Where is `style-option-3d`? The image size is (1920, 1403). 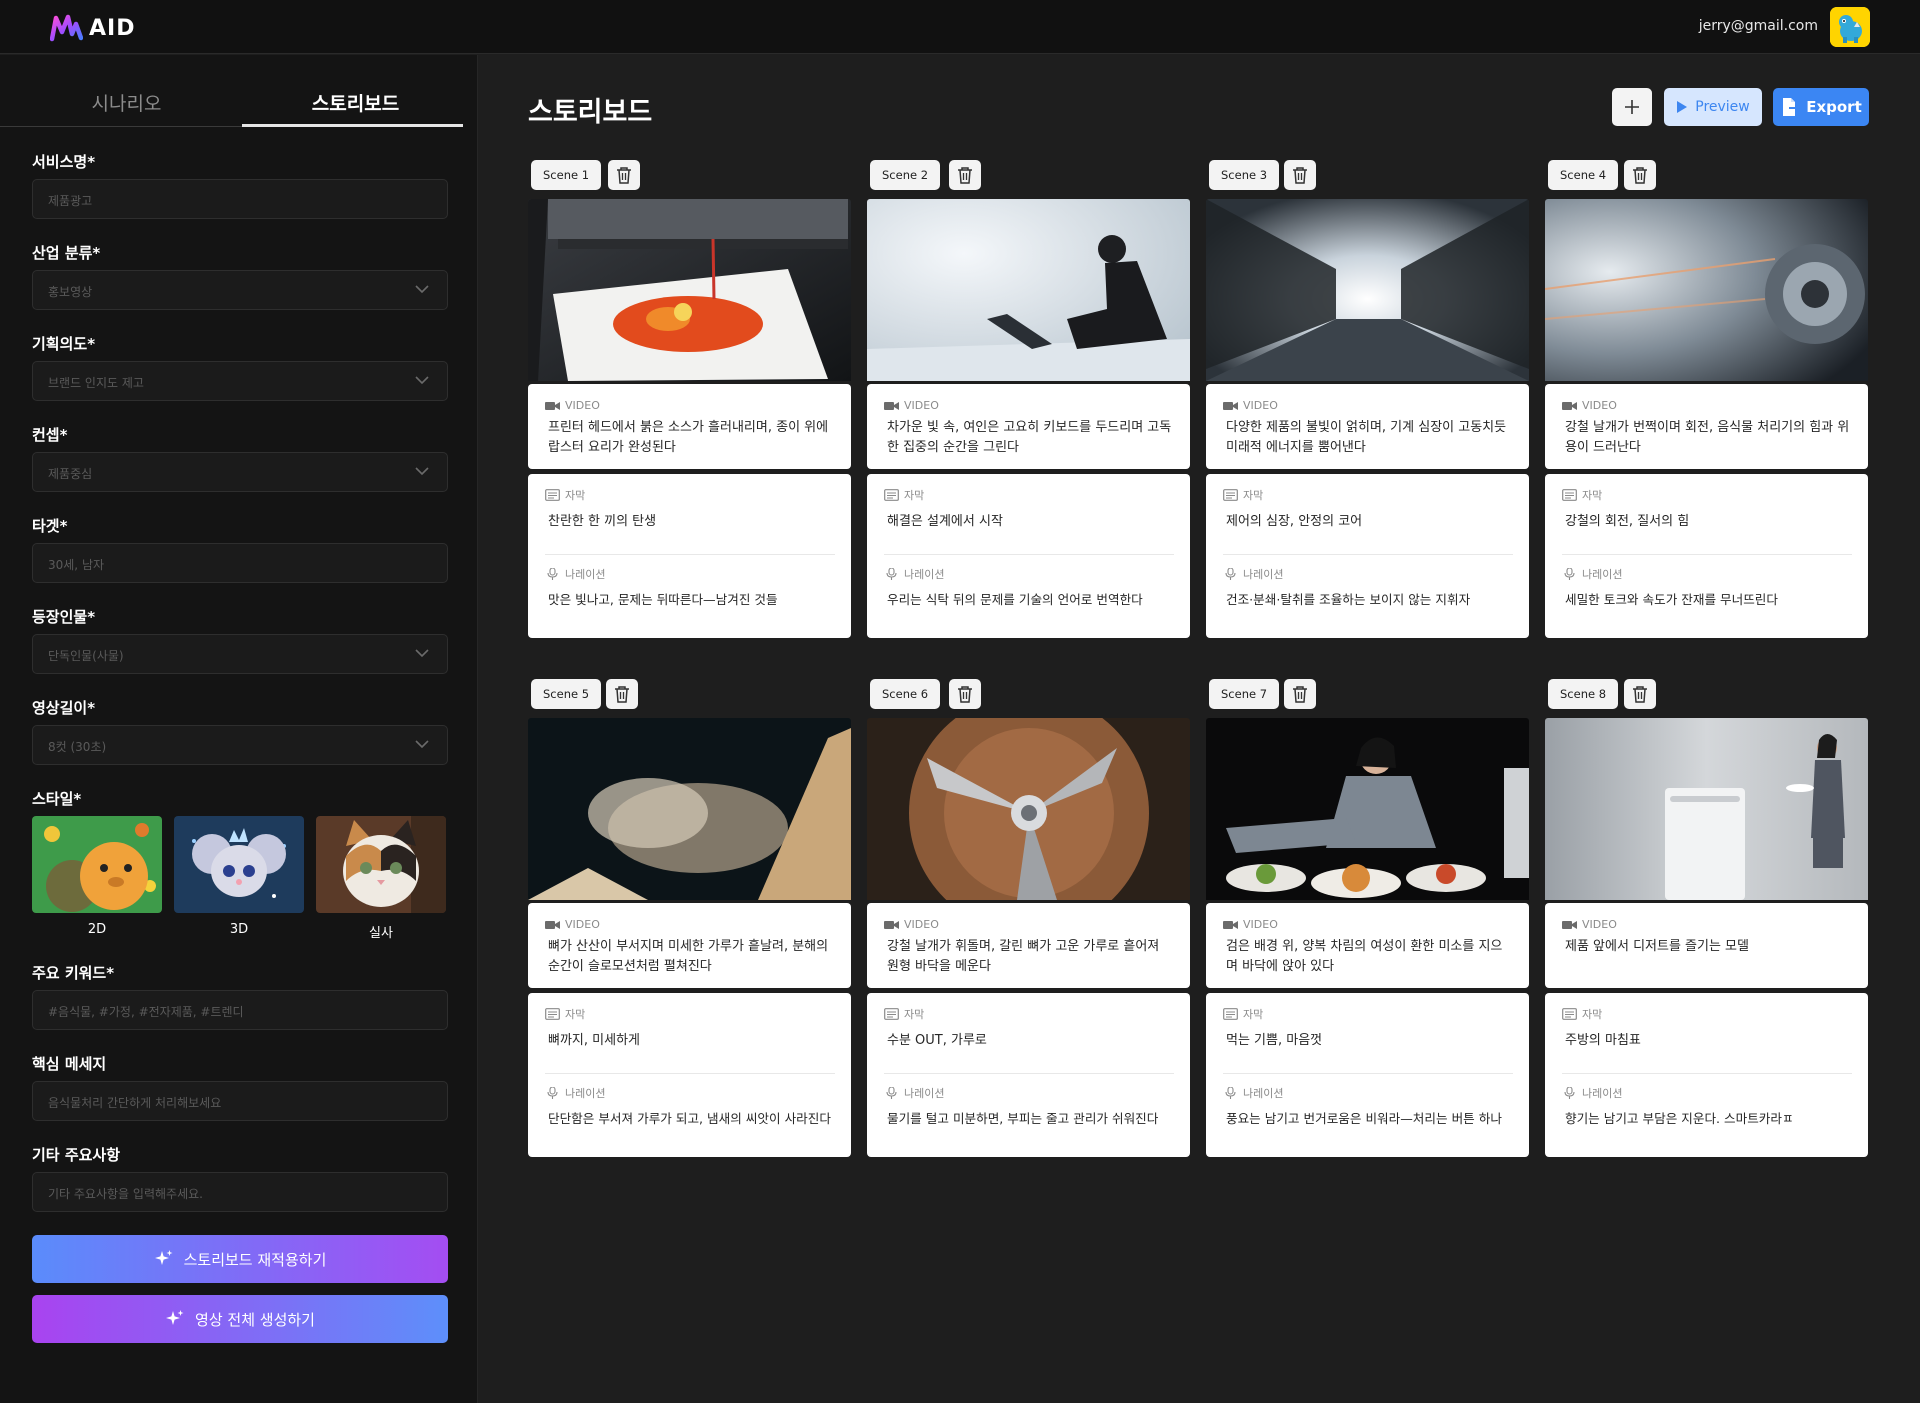
style-option-3d is located at coordinates (239, 864).